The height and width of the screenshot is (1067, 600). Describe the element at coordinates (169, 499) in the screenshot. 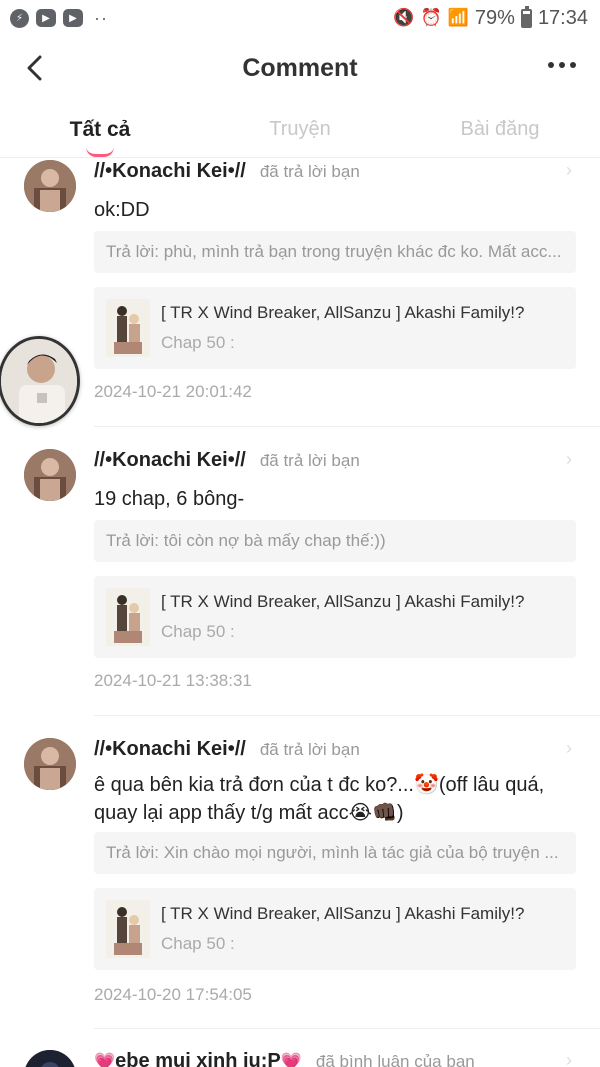

I see `comment-text: 19 chap, 6 bông-` at that location.